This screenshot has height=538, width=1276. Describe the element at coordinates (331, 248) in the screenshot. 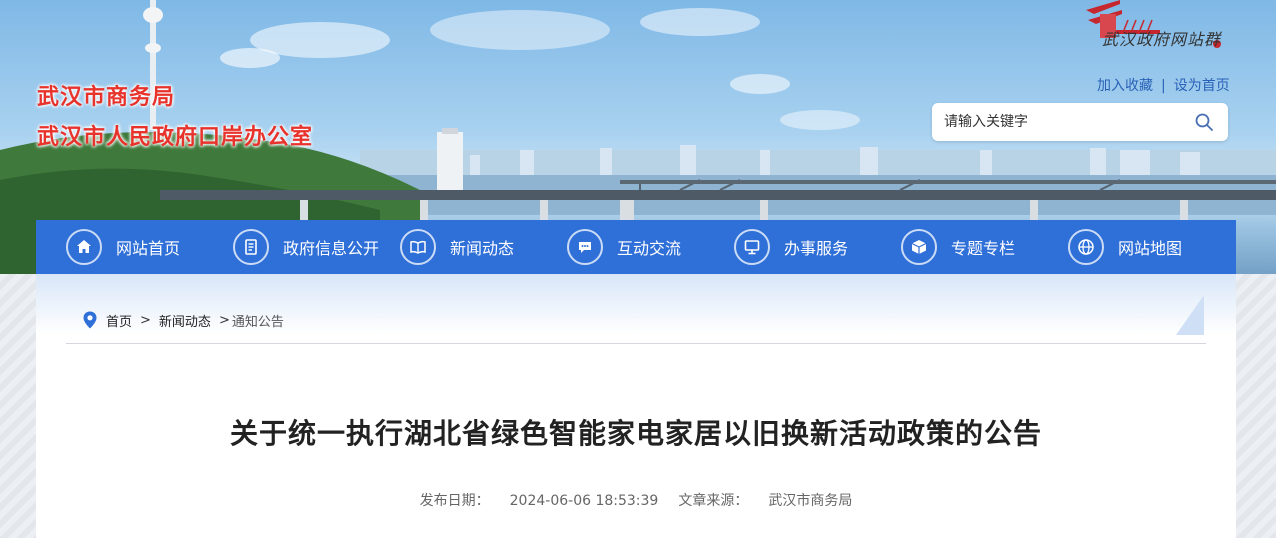

I see `nav-label: 政府信息公开` at that location.